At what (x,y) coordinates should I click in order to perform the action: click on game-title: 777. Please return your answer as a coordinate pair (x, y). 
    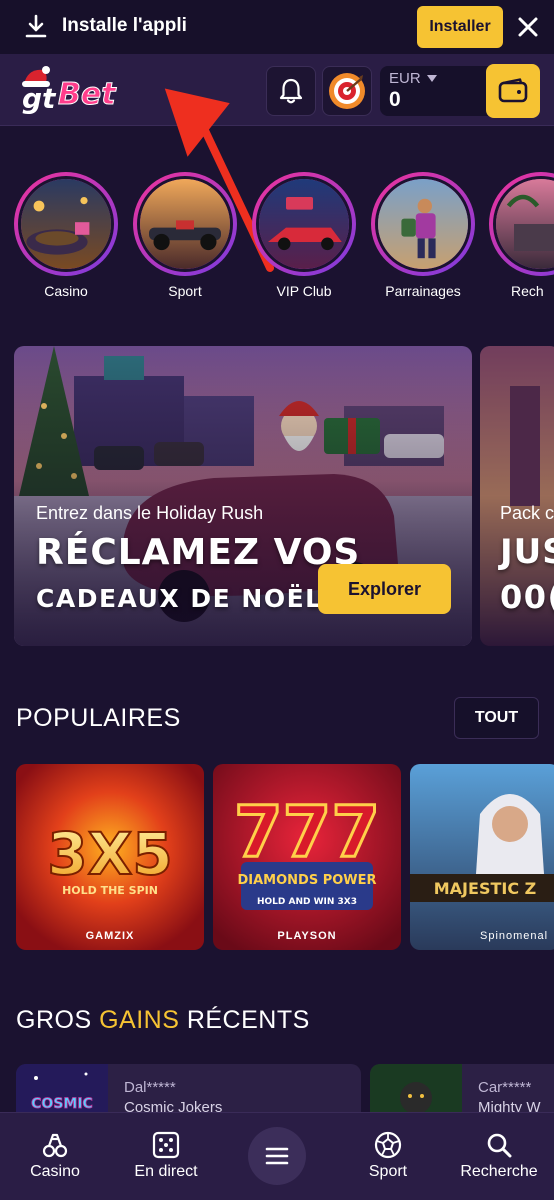
    Looking at the image, I should click on (307, 832).